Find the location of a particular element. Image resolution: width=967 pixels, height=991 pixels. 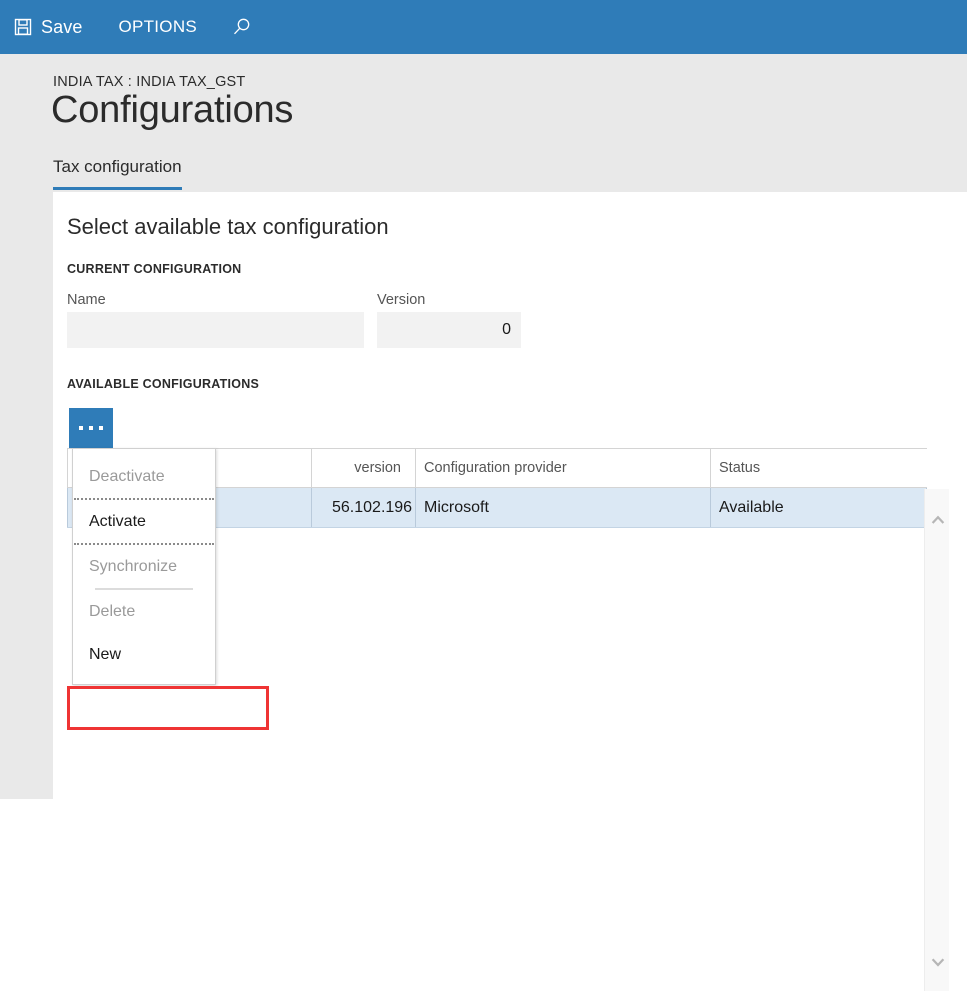

group-label-current-configuration: CURRENT CONFIGURATION is located at coordinates (154, 269).